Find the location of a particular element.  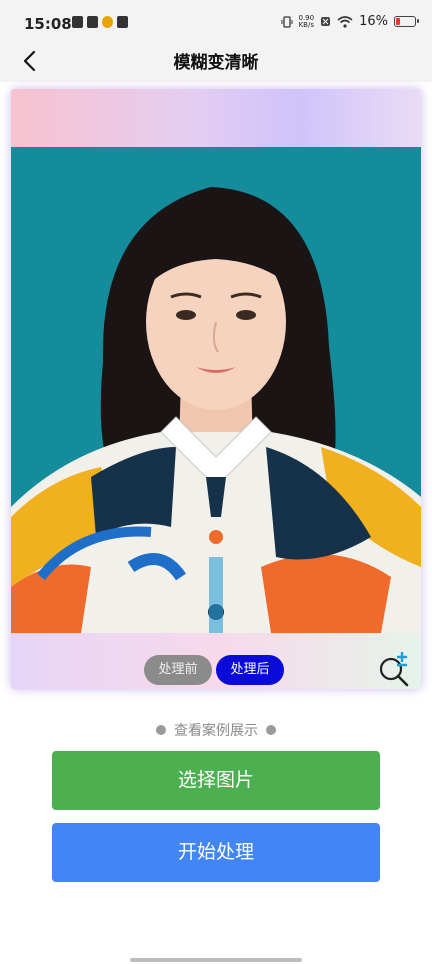

app-notification-icon is located at coordinates (92, 22).